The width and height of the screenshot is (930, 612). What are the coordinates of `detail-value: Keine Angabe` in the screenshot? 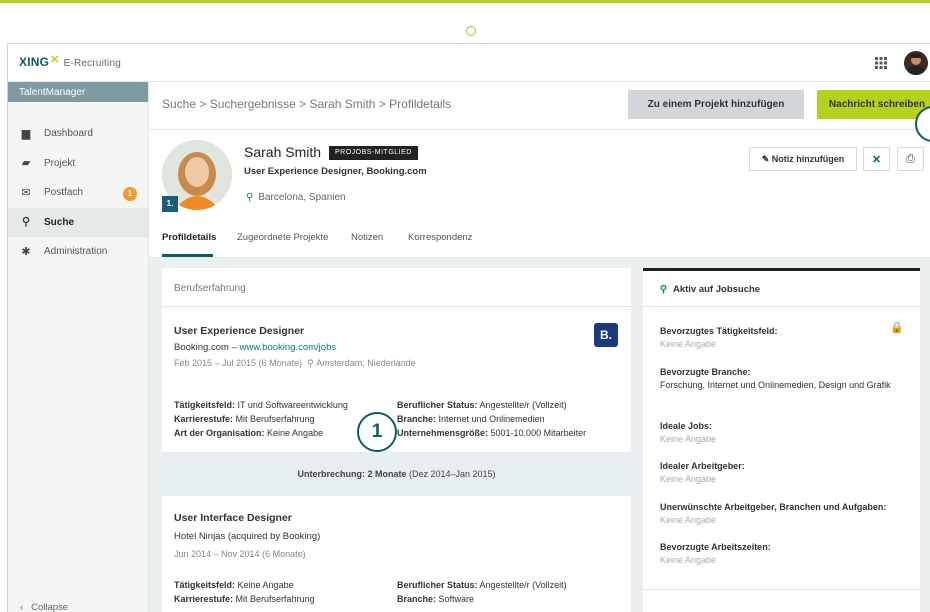 It's located at (295, 433).